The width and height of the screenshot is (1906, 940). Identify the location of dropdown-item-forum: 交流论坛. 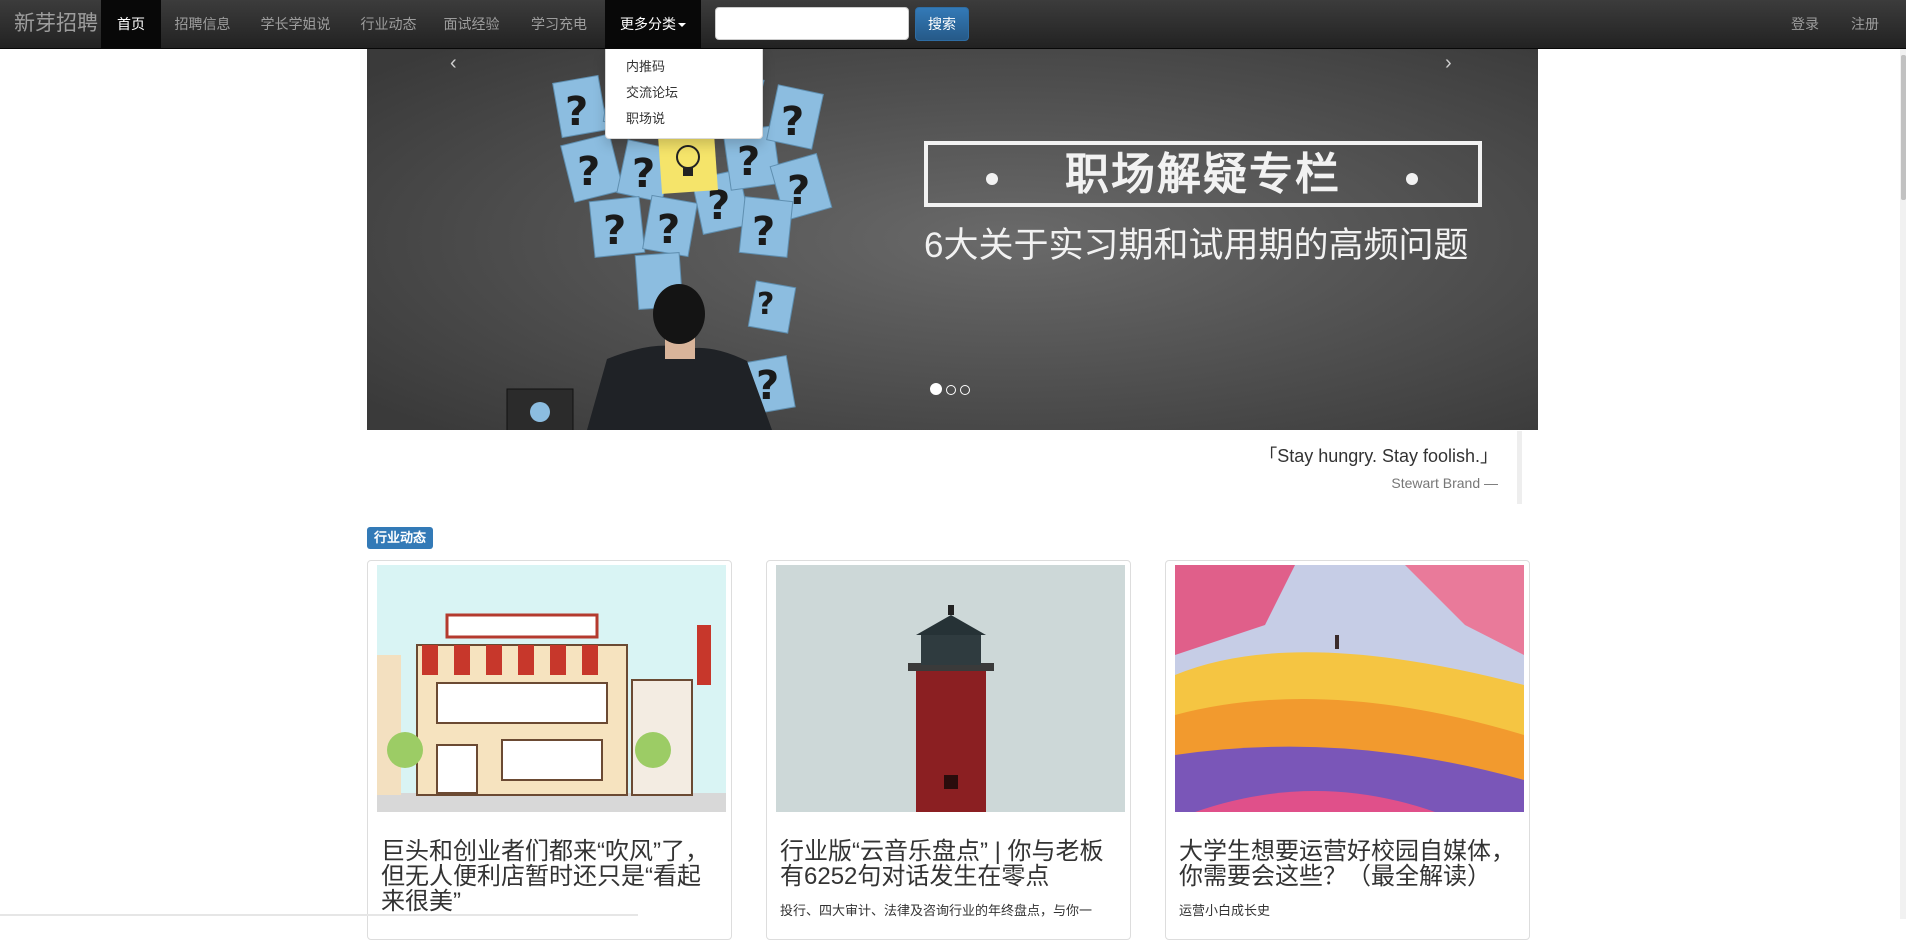
(684, 94).